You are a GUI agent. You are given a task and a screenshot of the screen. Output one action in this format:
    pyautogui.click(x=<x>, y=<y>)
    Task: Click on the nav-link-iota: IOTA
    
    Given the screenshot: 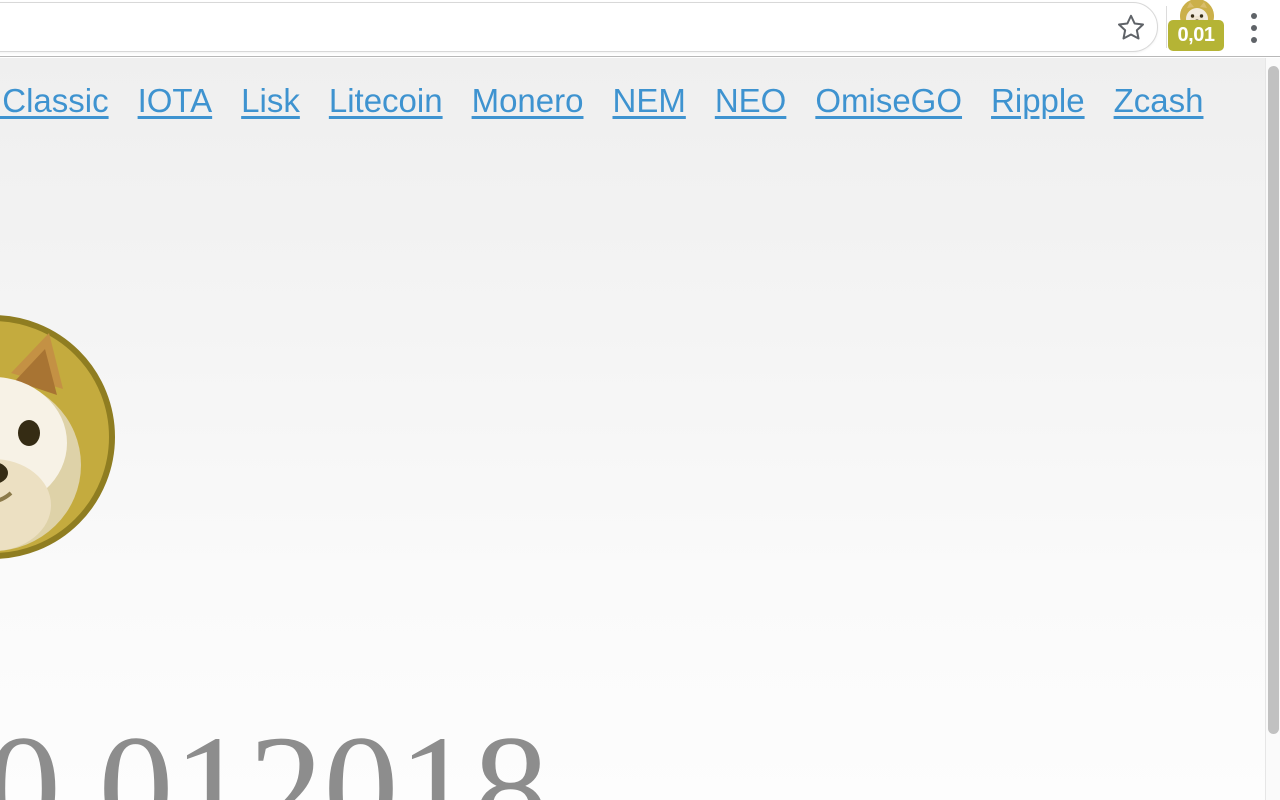 What is the action you would take?
    pyautogui.click(x=175, y=101)
    